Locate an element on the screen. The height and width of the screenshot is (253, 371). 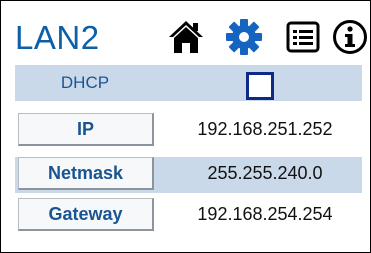
gear-icon is located at coordinates (244, 37).